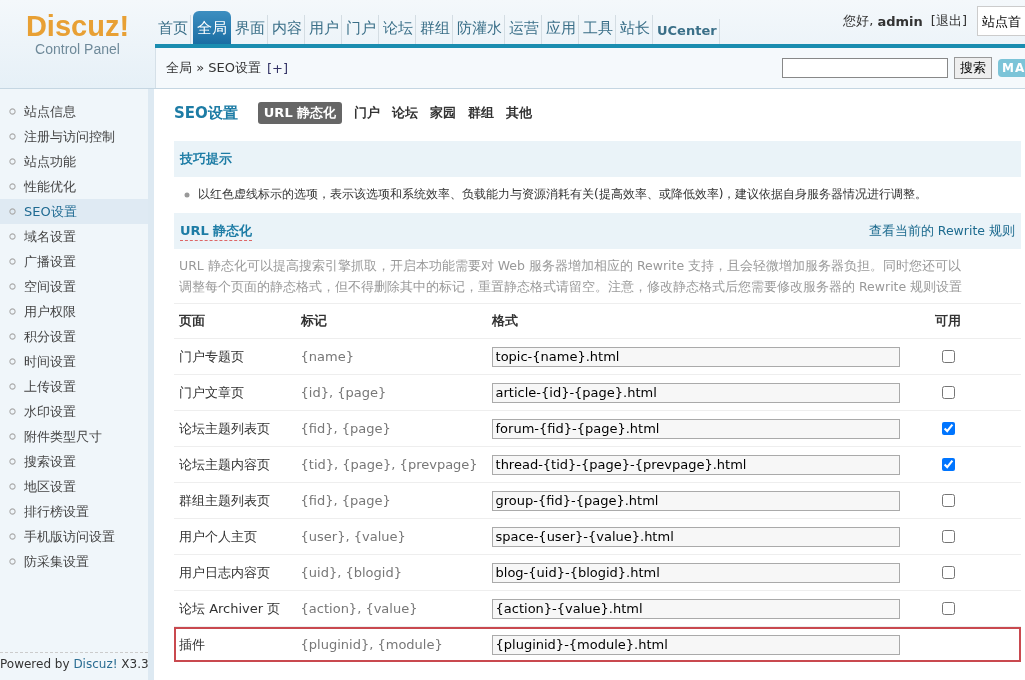 The image size is (1025, 680). I want to click on sub-tab: URL 静态化, so click(300, 113).